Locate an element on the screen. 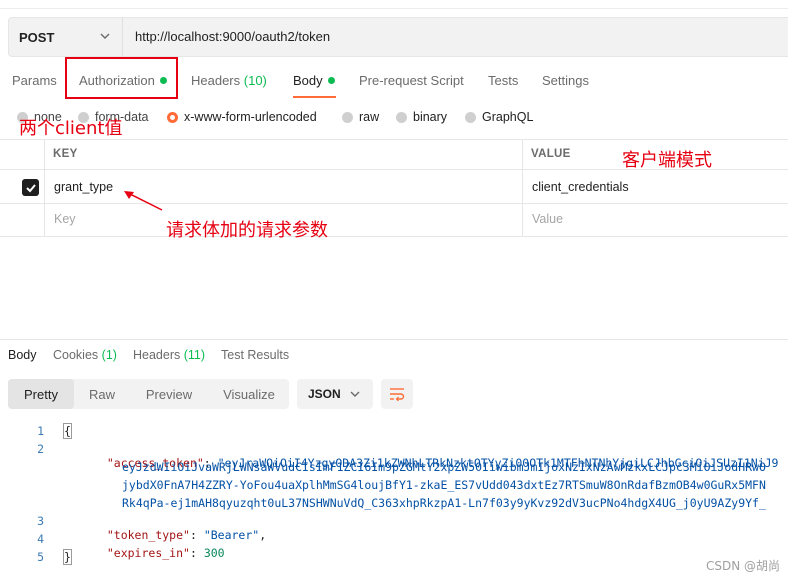 The image size is (788, 579). wrap-lines-button is located at coordinates (397, 394).